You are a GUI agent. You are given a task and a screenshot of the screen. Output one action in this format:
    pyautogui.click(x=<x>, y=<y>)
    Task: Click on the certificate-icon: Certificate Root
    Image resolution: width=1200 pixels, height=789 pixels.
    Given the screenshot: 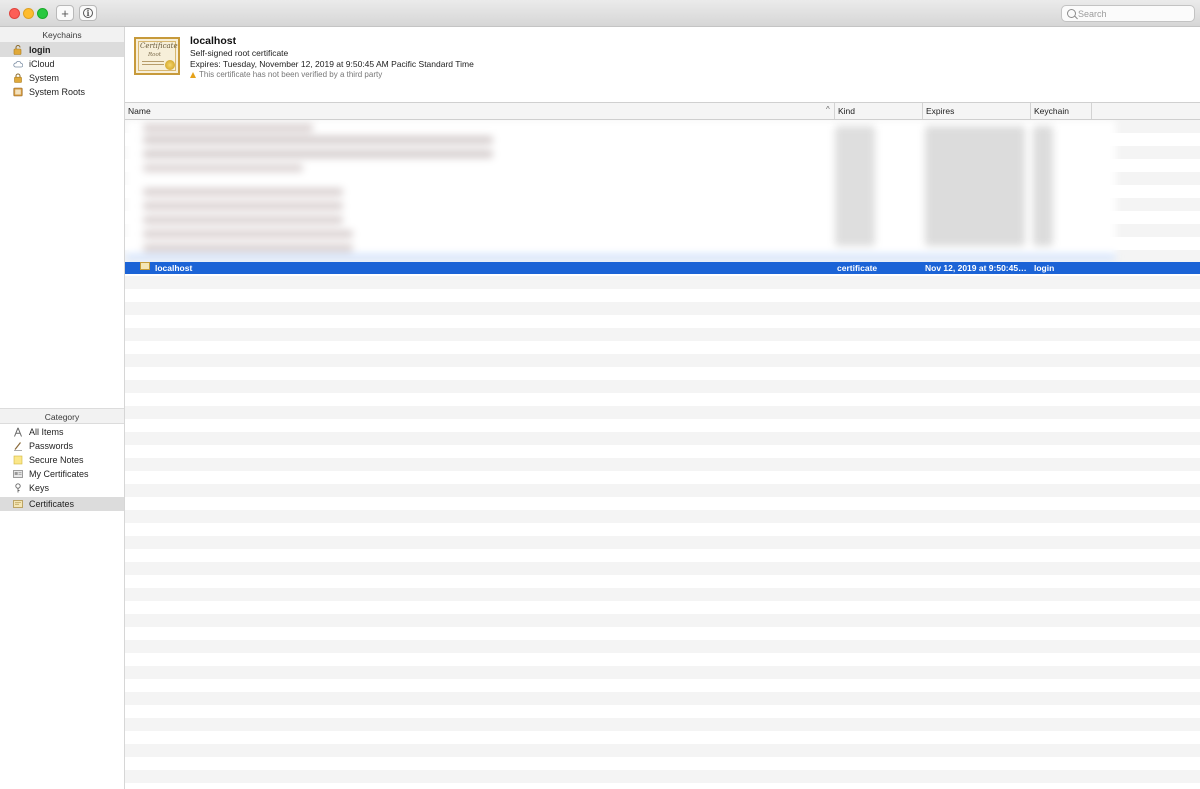 What is the action you would take?
    pyautogui.click(x=157, y=56)
    